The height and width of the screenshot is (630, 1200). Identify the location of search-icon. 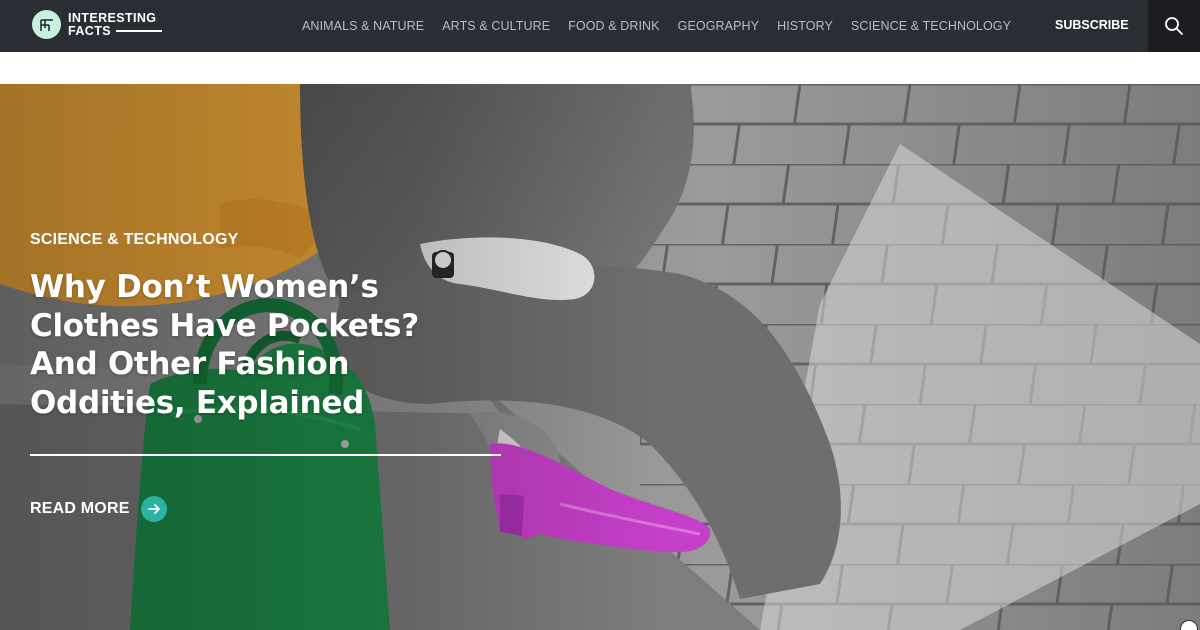
(1174, 26).